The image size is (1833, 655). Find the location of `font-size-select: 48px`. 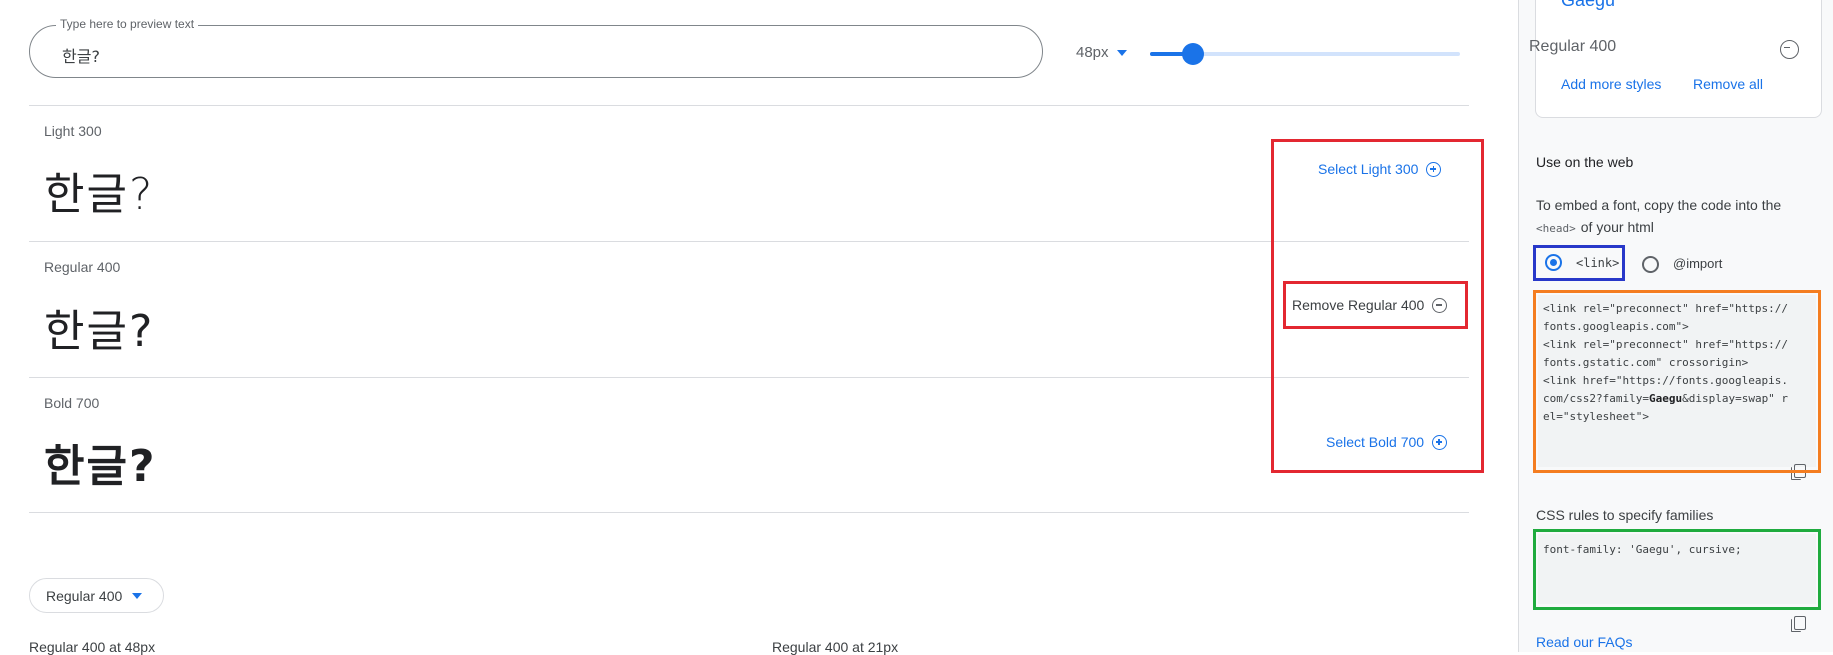

font-size-select: 48px is located at coordinates (1101, 52).